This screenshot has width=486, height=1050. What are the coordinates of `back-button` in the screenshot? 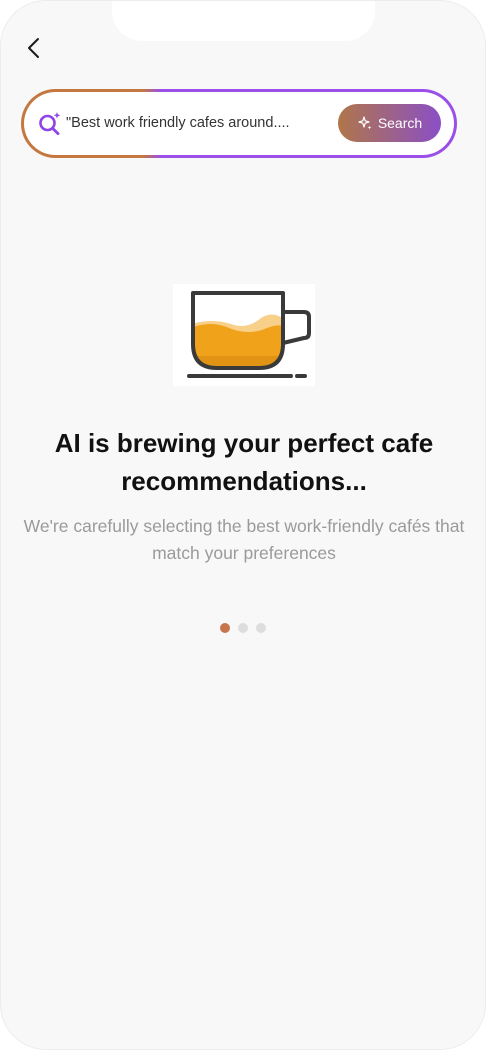 It's located at (33, 48).